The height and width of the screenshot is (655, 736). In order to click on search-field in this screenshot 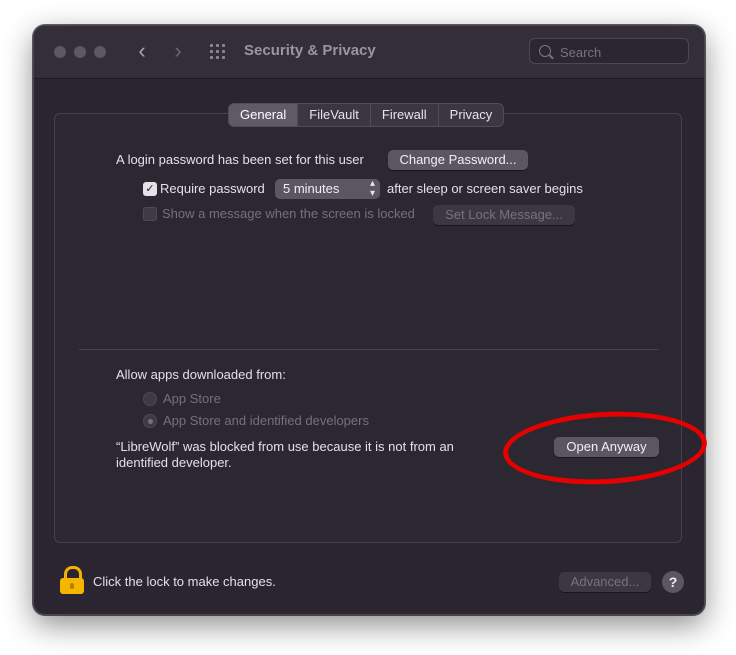, I will do `click(609, 51)`.